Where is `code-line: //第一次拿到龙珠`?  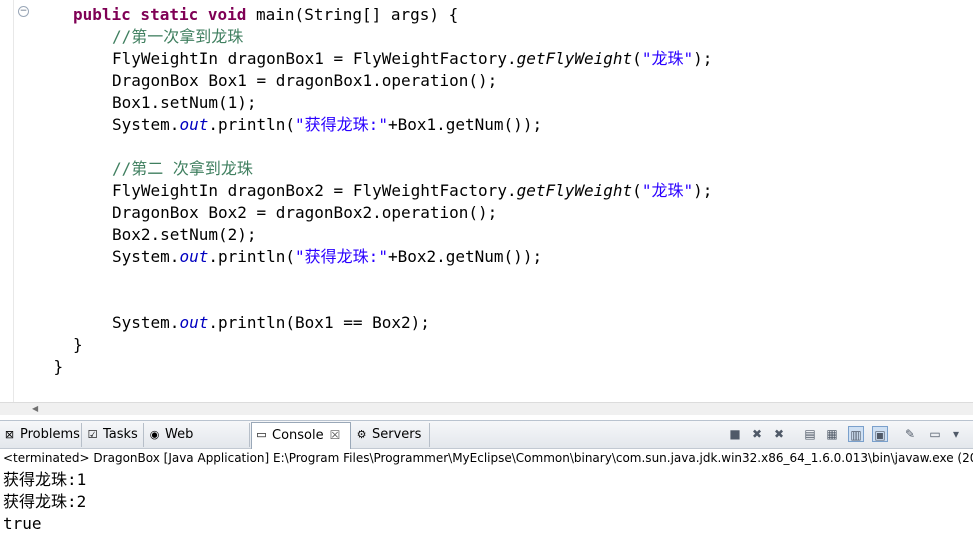
code-line: //第一次拿到龙珠 is located at coordinates (177, 37).